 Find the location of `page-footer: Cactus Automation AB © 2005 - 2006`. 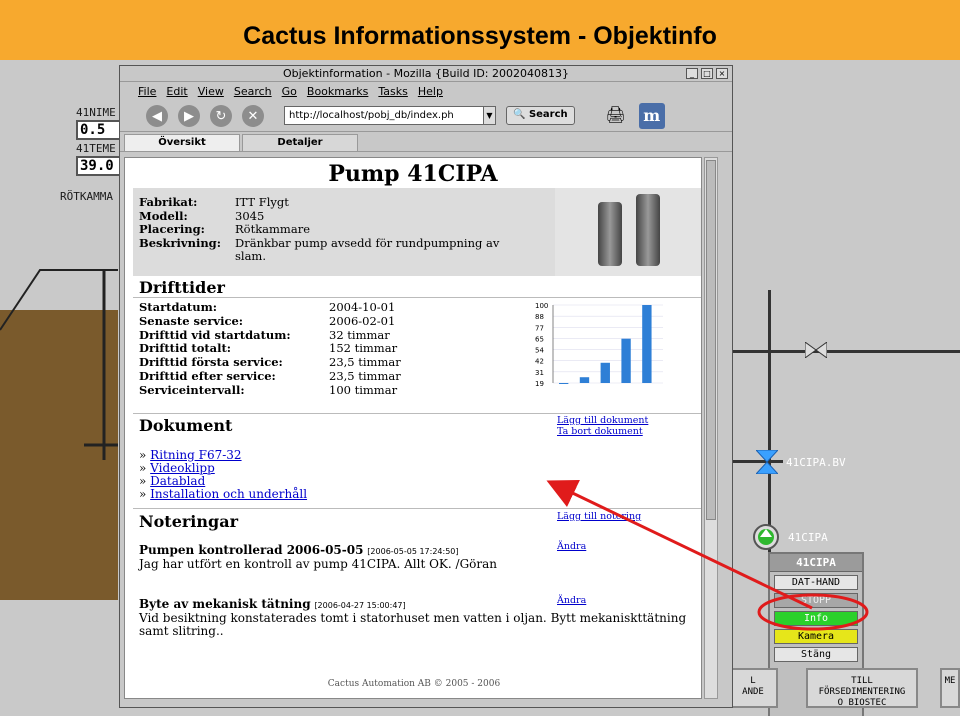

page-footer: Cactus Automation AB © 2005 - 2006 is located at coordinates (414, 684).